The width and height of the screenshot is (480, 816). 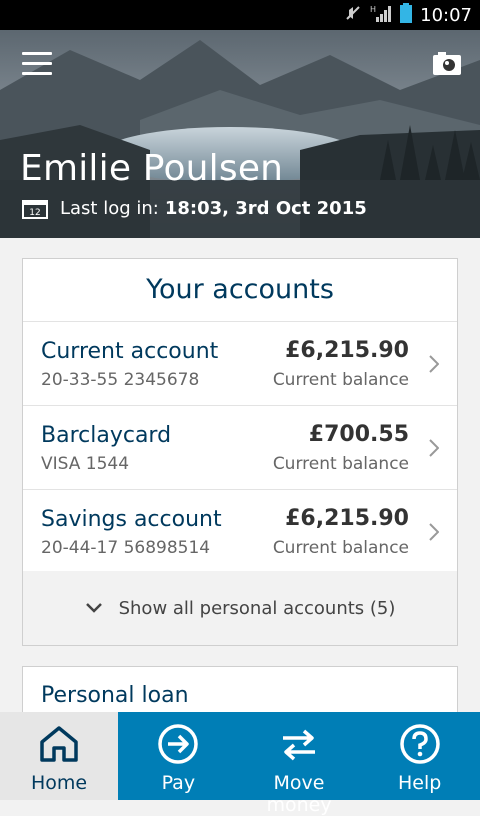 I want to click on status-time: 10:07, so click(x=446, y=15).